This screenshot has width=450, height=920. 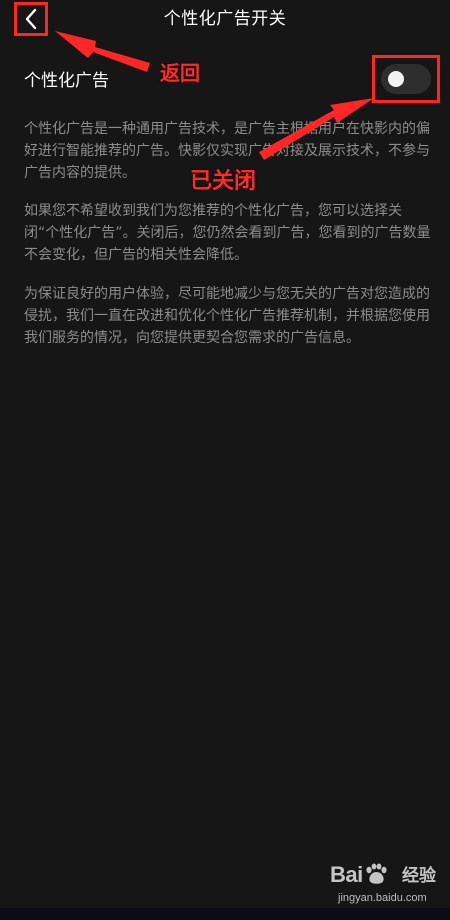 What do you see at coordinates (382, 898) in the screenshot?
I see `watermark-url: jingyan.baidu.com` at bounding box center [382, 898].